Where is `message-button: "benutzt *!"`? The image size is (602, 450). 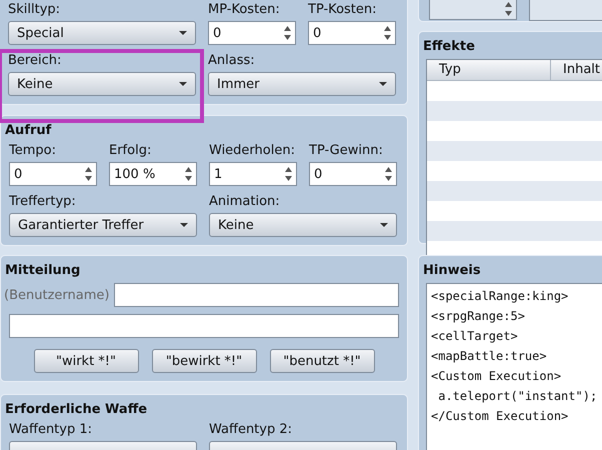
message-button: "benutzt *!" is located at coordinates (322, 361).